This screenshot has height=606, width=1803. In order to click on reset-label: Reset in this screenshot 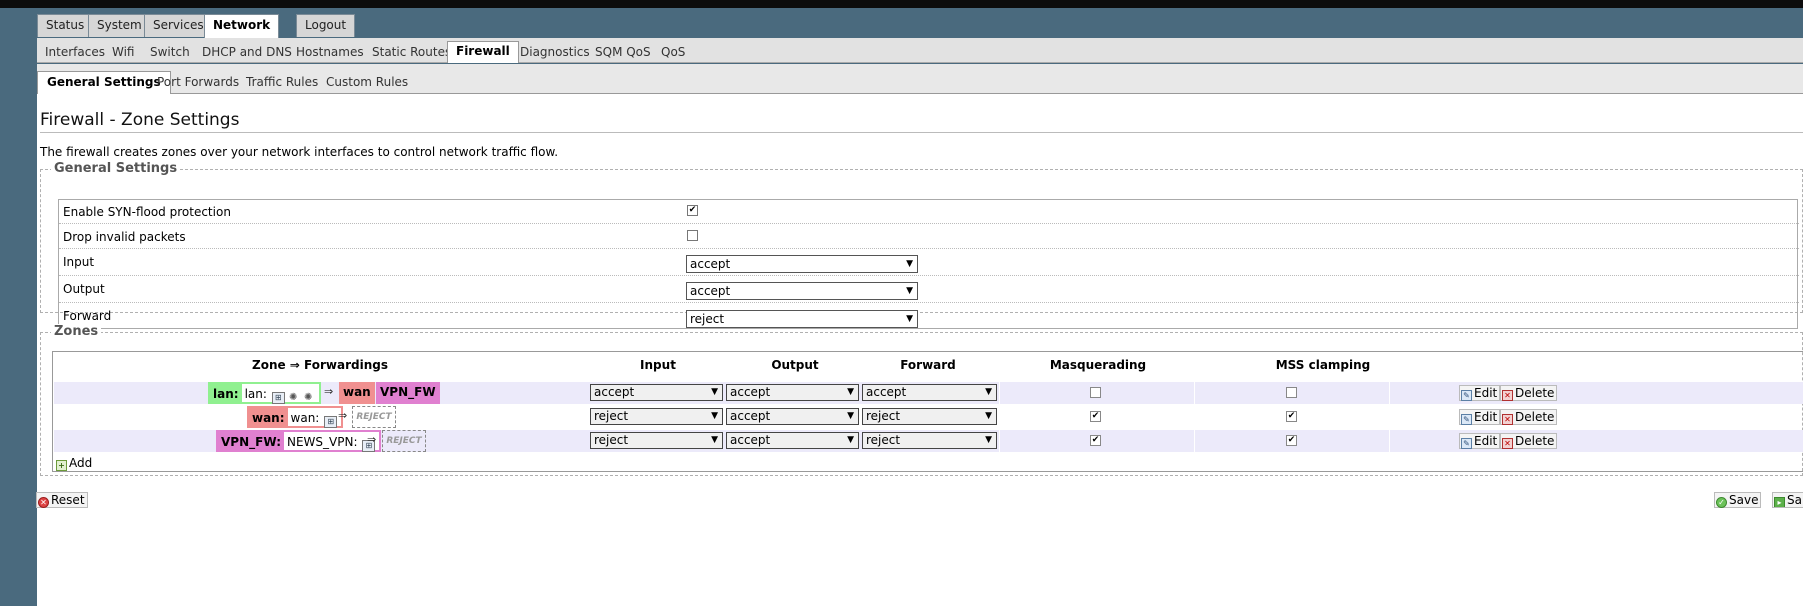, I will do `click(68, 500)`.